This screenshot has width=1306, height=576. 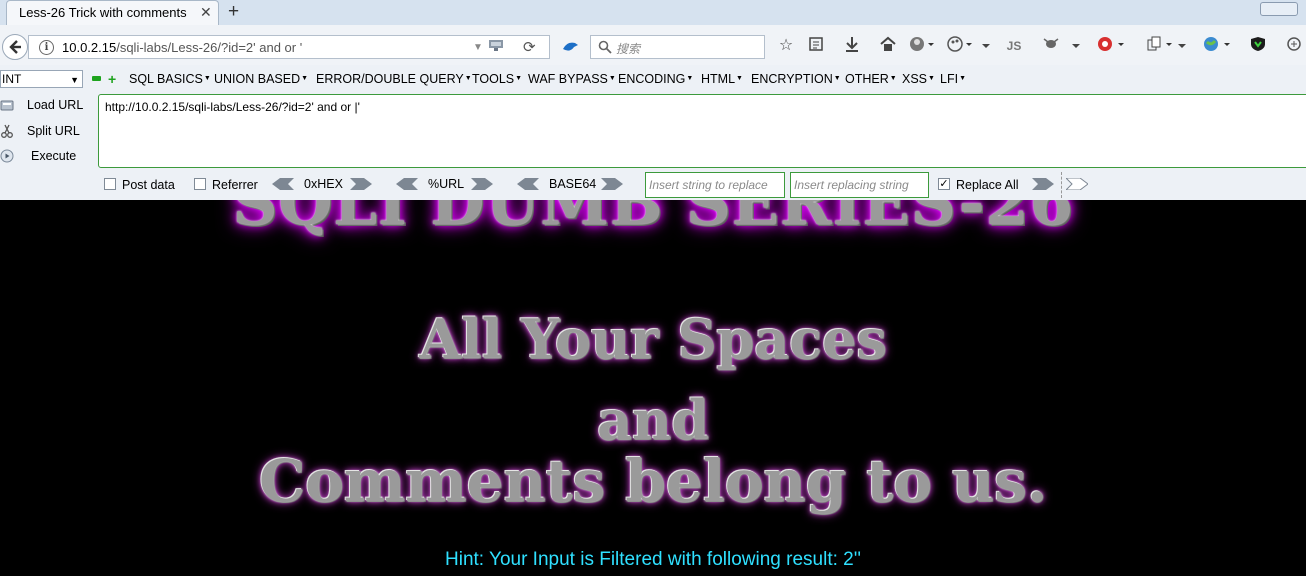 I want to click on load-url-button: Load URL, so click(x=47, y=106).